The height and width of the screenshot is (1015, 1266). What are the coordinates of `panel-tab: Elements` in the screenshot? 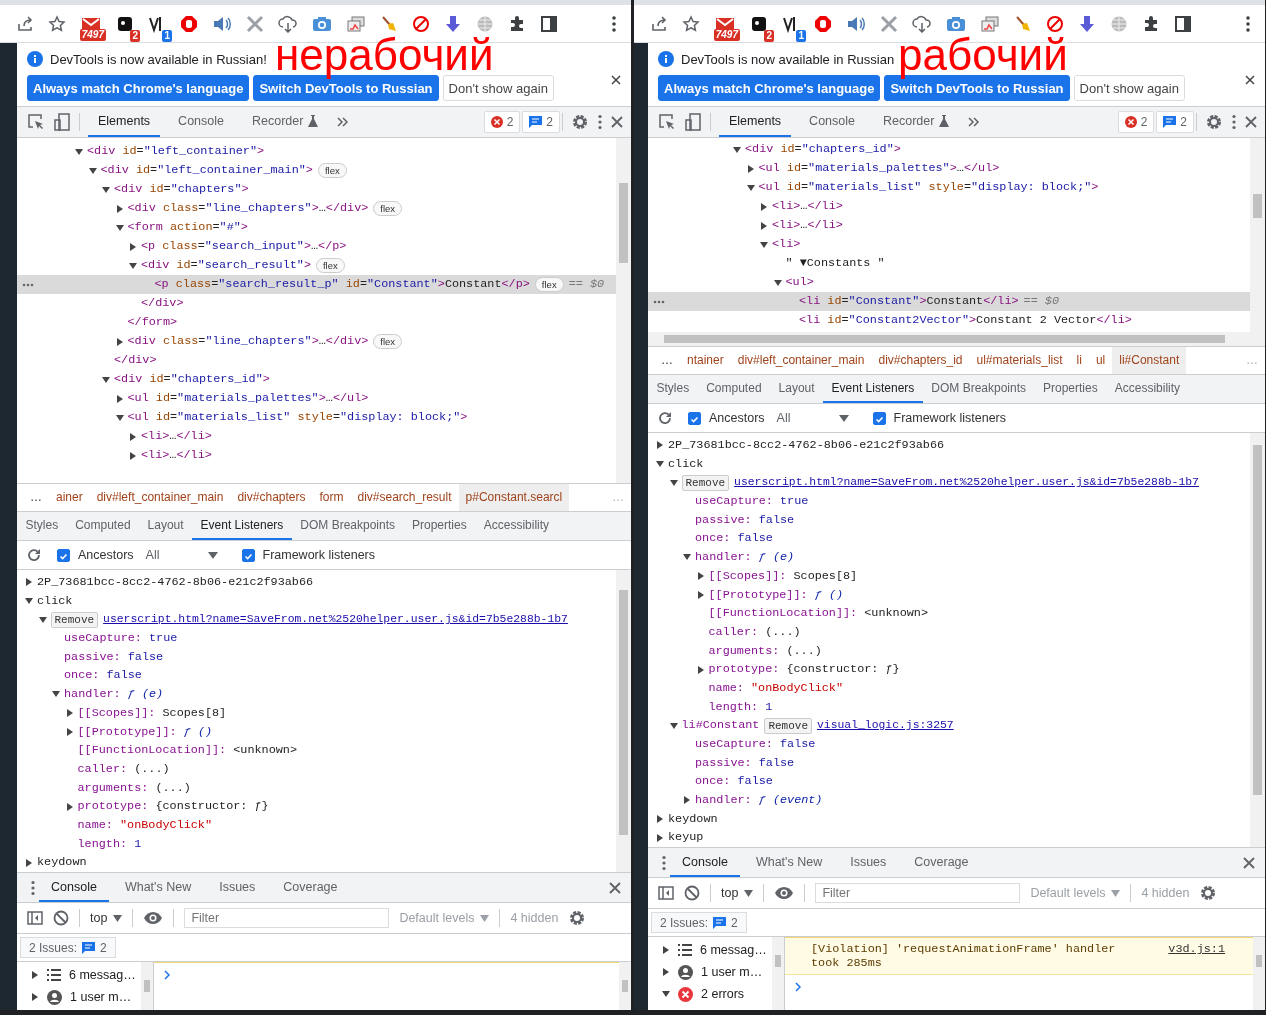 It's located at (124, 122).